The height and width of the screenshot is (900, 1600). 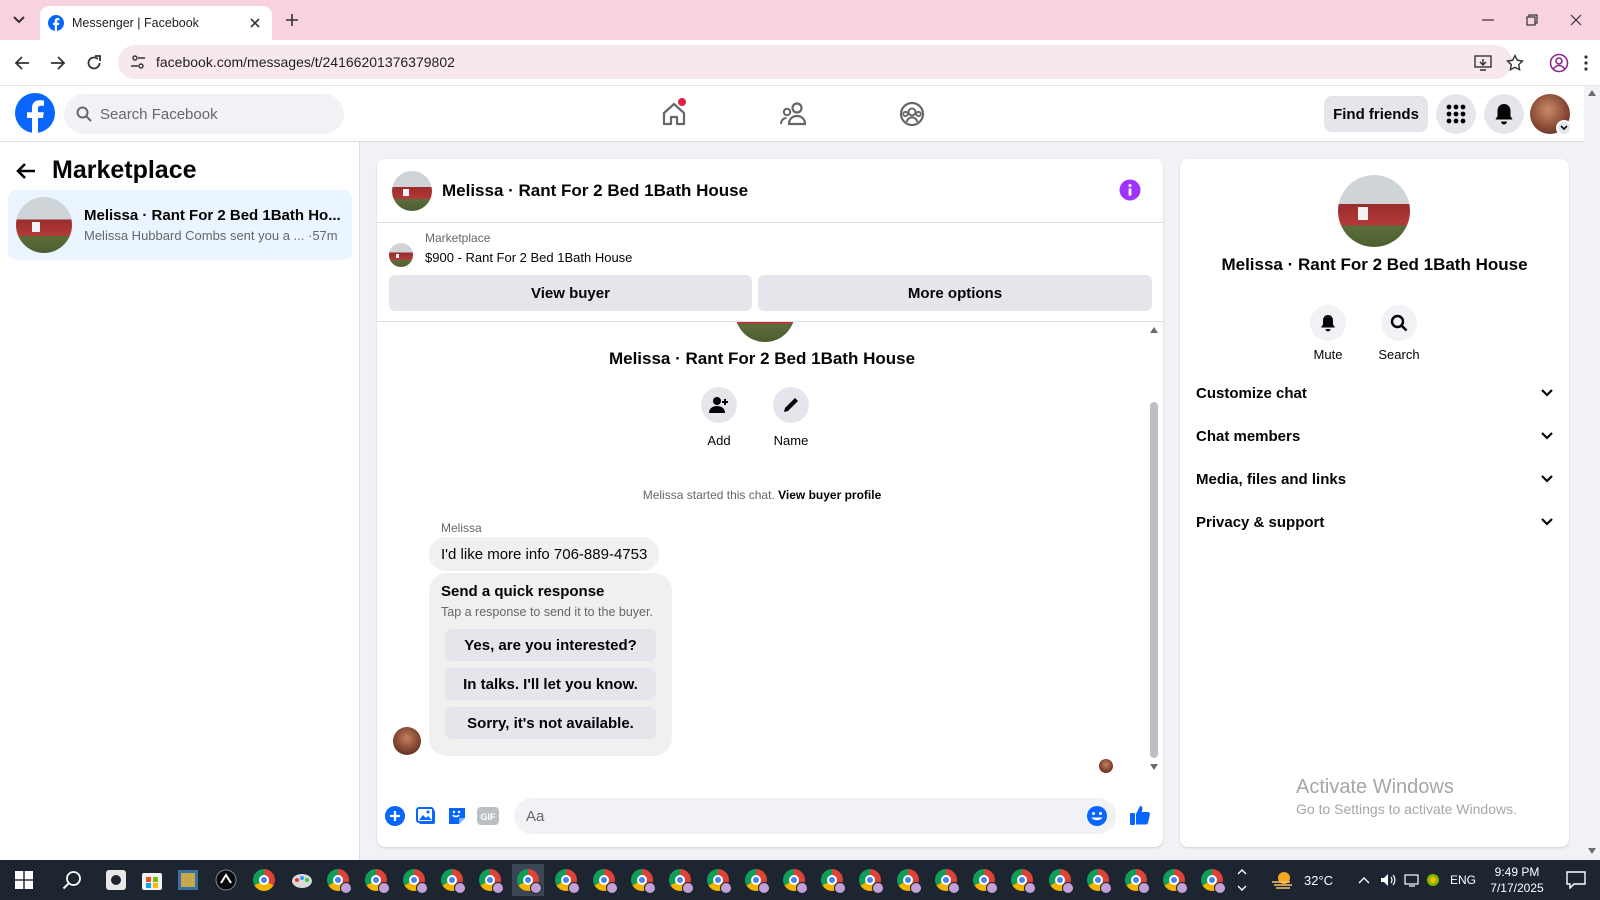 What do you see at coordinates (791, 417) in the screenshot?
I see `name-chat-button: Name` at bounding box center [791, 417].